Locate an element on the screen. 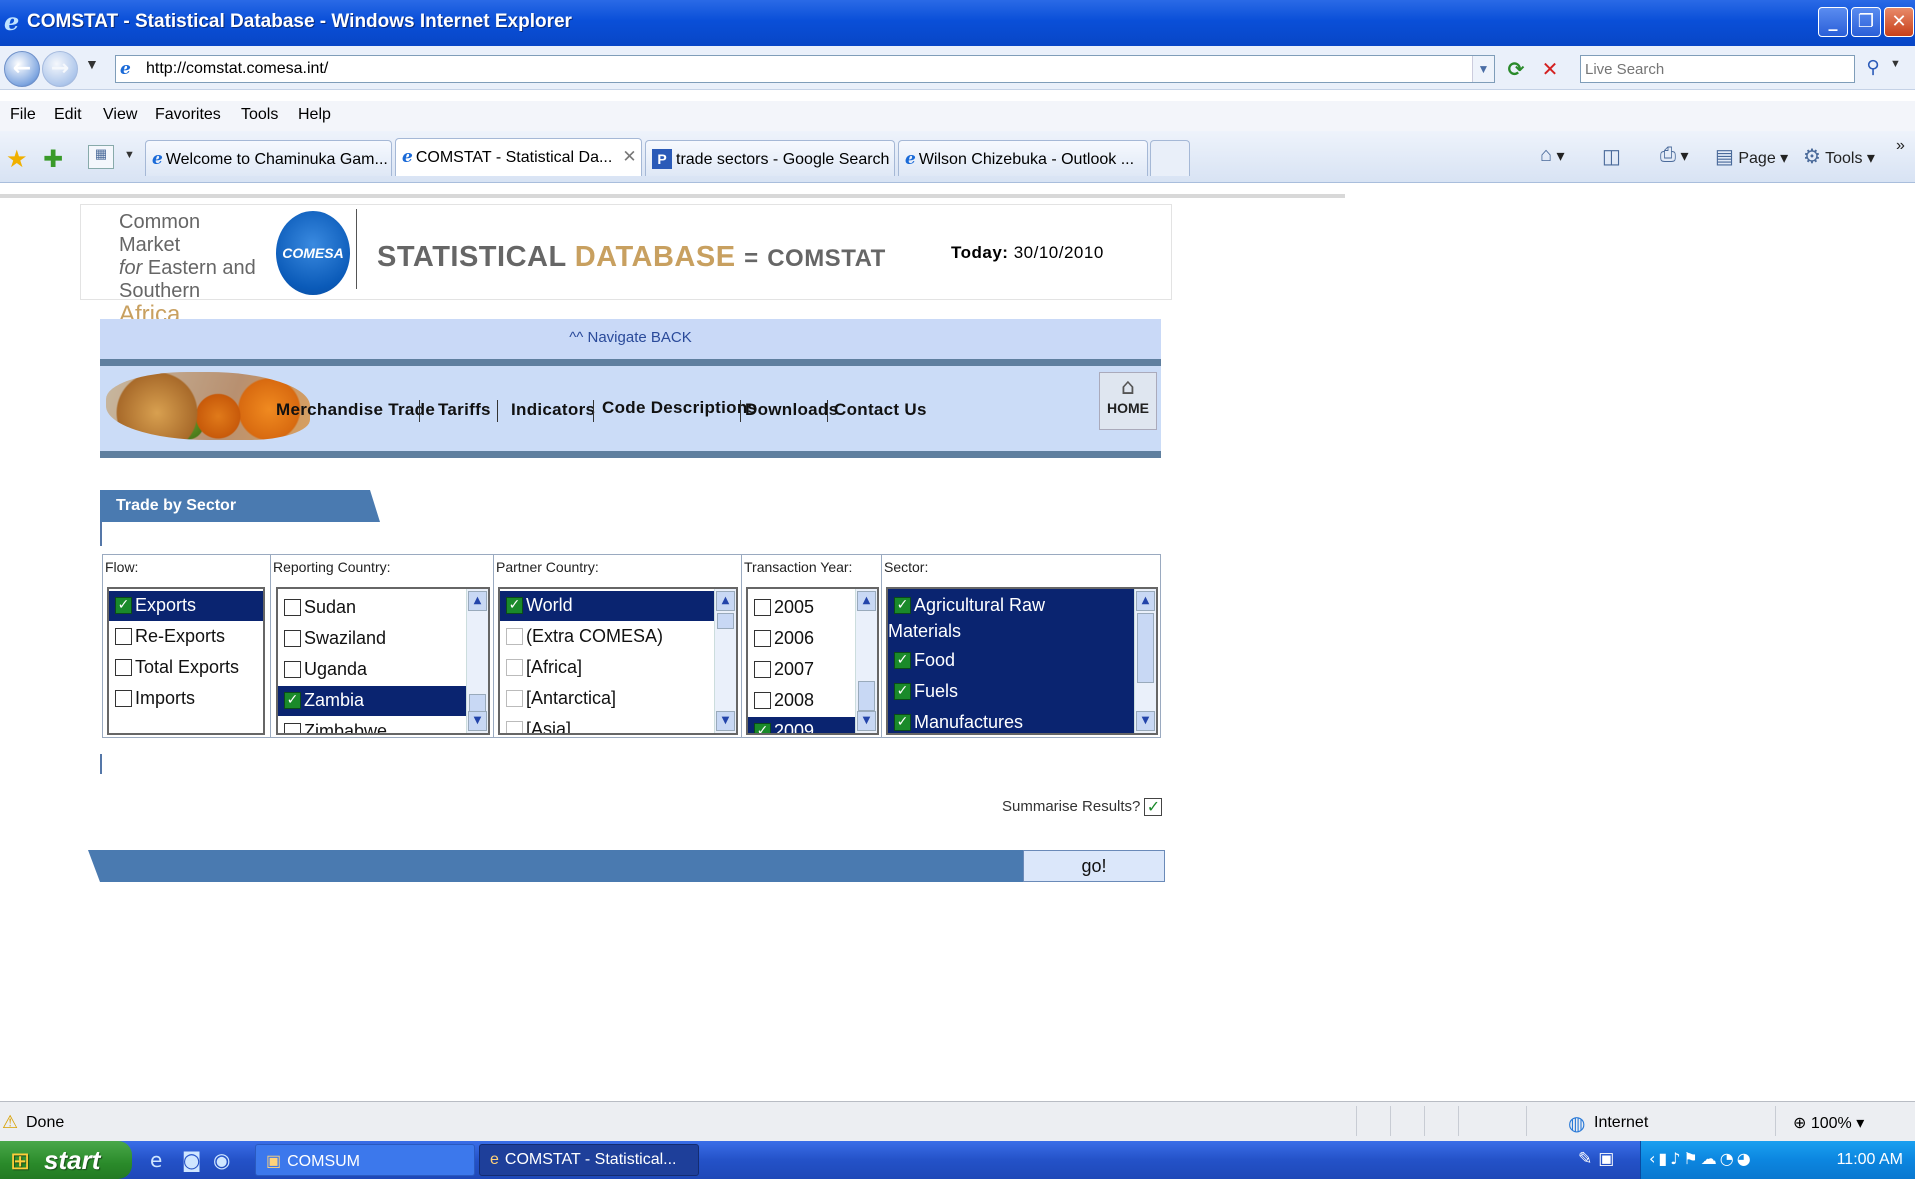  search-icon: ⚲ is located at coordinates (1873, 70).